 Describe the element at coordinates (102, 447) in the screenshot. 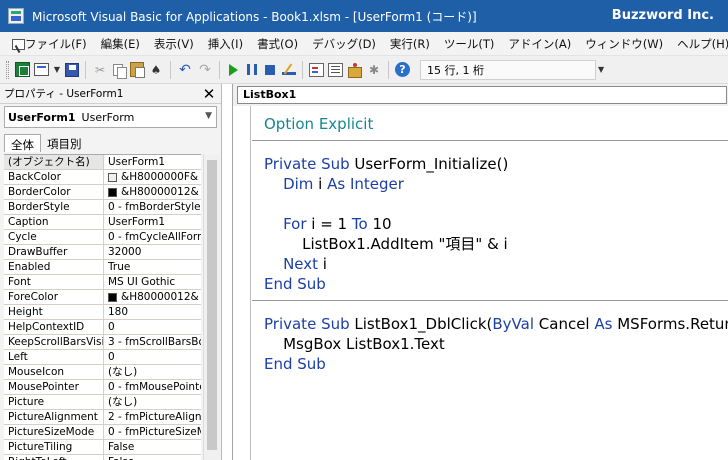

I see `property-row: PictureTiling False` at that location.